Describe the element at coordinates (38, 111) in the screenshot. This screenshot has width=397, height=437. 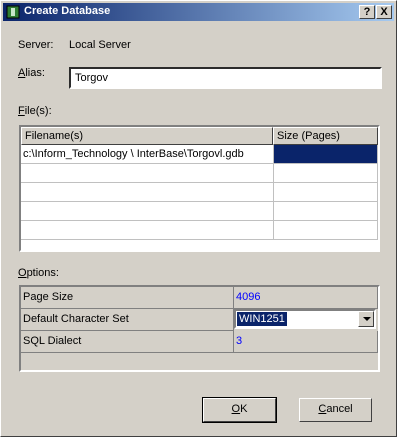
I see `files-label-text: ile(s):` at that location.